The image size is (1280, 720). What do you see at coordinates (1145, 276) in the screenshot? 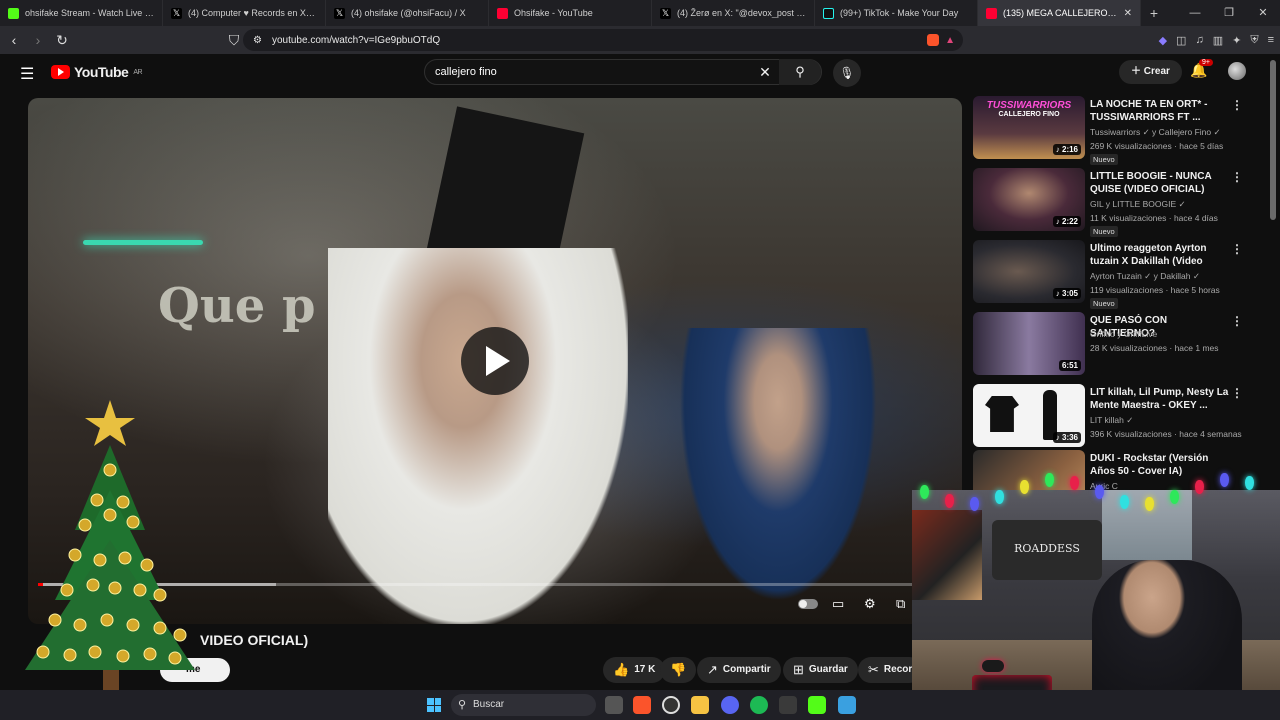
I see `channel-name: Ayrton Tuzain ✓ y Dakillah ✓` at bounding box center [1145, 276].